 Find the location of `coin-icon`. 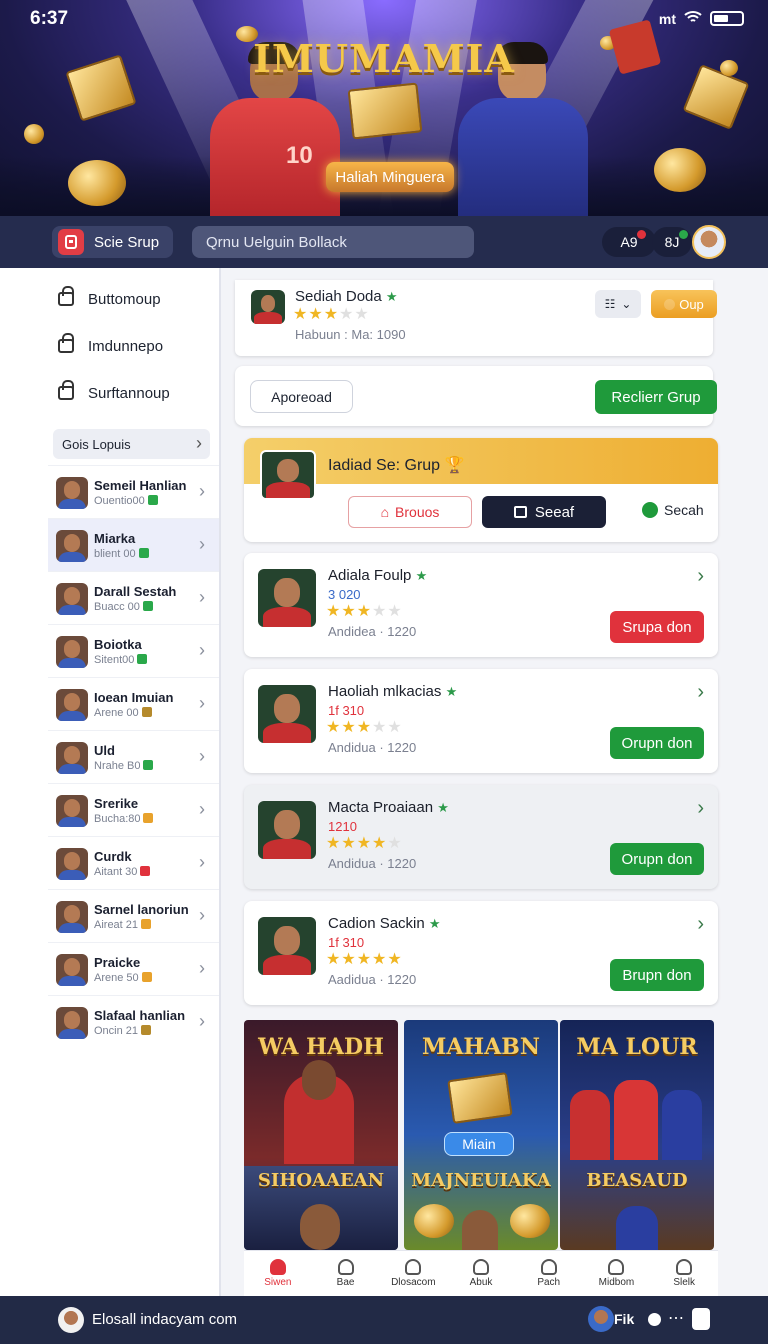

coin-icon is located at coordinates (670, 304).